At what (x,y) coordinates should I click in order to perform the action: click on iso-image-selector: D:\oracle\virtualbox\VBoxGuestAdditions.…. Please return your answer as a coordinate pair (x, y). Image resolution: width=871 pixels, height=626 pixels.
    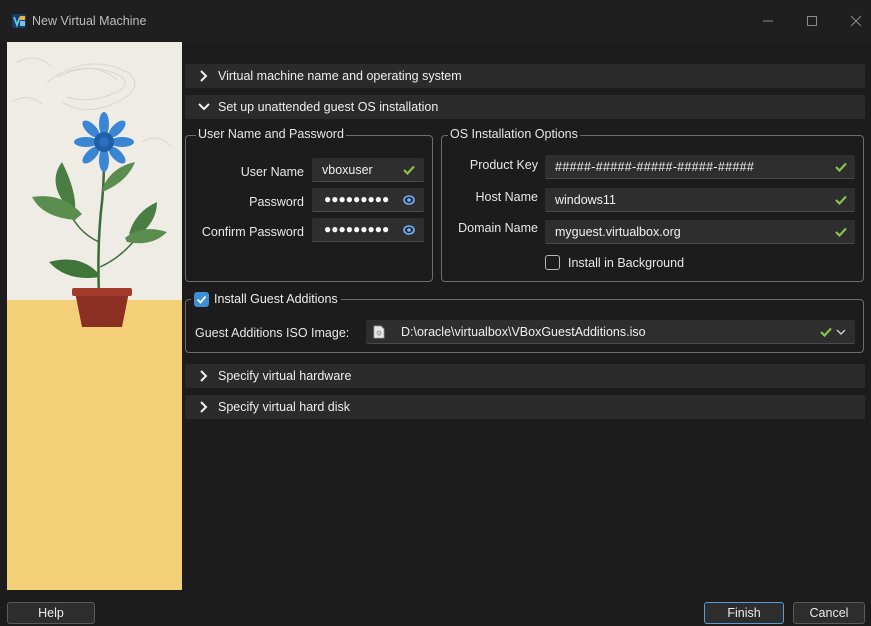
    Looking at the image, I should click on (610, 332).